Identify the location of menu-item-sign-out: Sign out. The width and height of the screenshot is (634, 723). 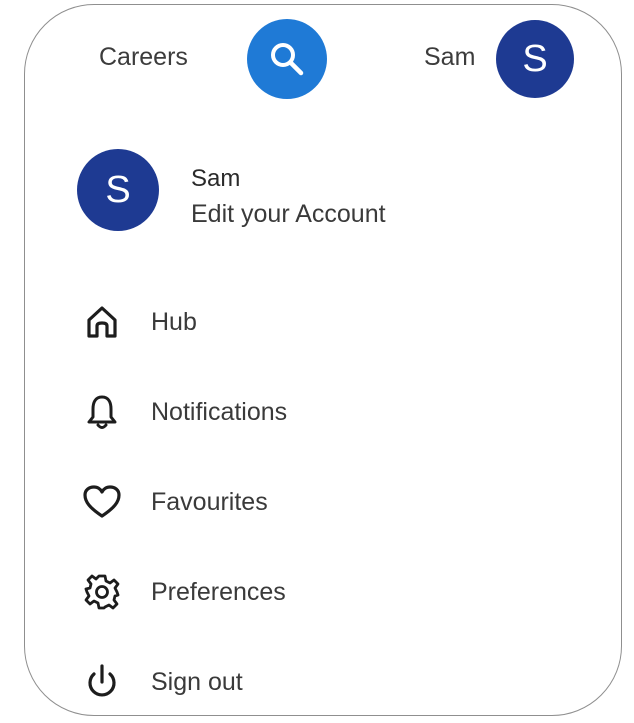
(317, 676).